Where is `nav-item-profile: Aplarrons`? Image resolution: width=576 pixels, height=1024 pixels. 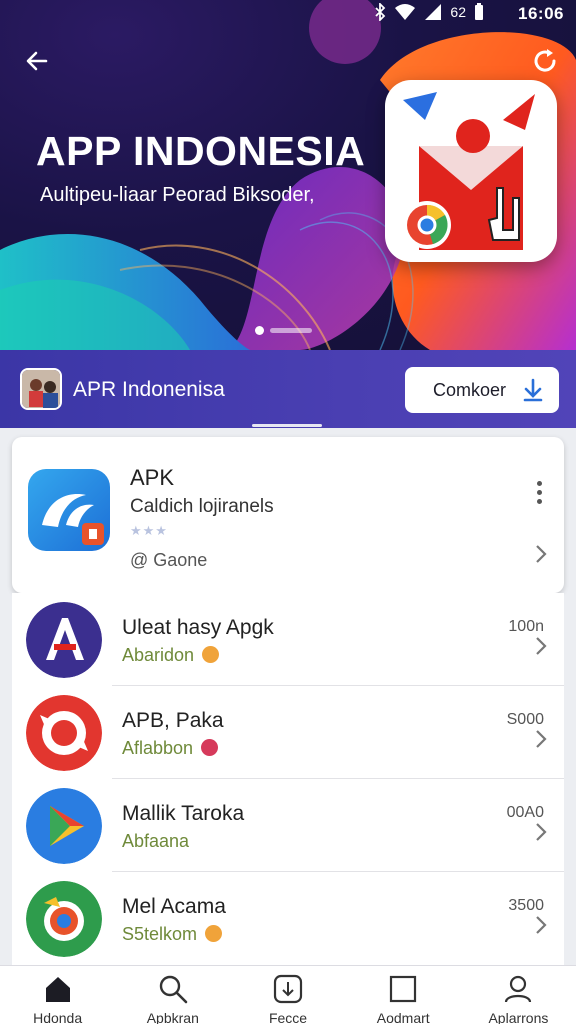
nav-item-profile: Aplarrons is located at coordinates (518, 995).